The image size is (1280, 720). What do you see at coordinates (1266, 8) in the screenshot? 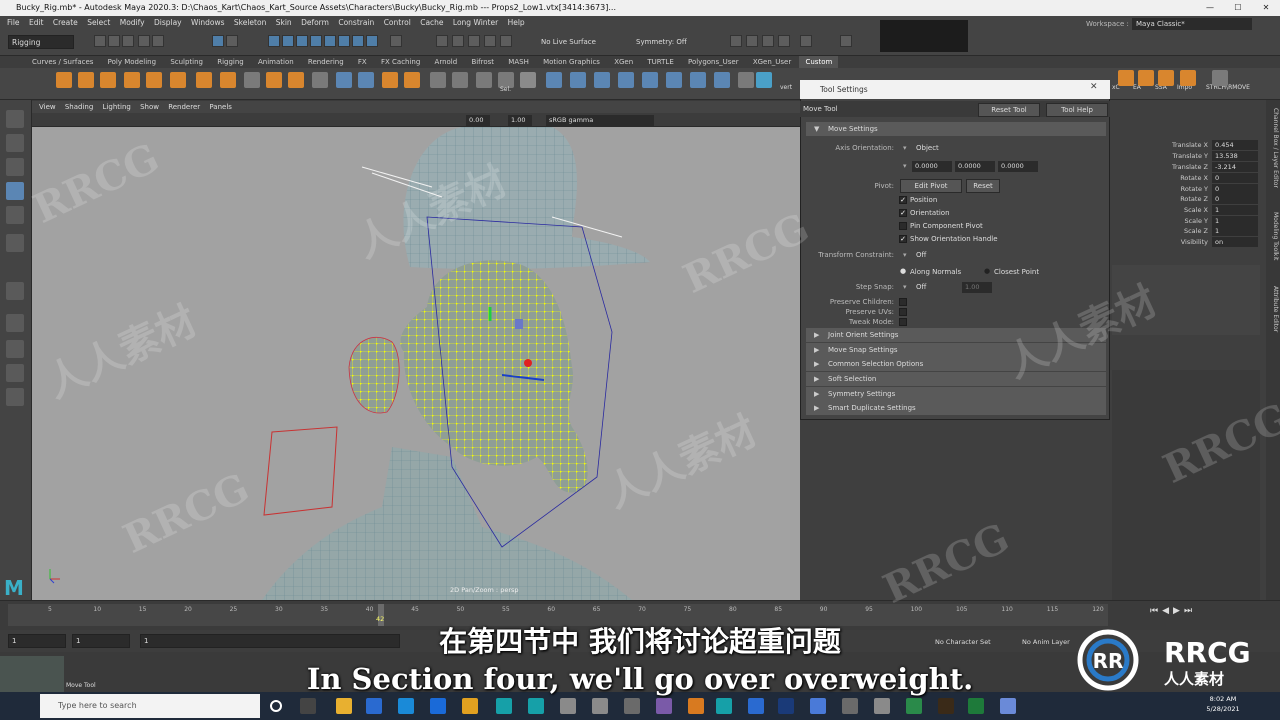
I see `close-button: ✕` at bounding box center [1266, 8].